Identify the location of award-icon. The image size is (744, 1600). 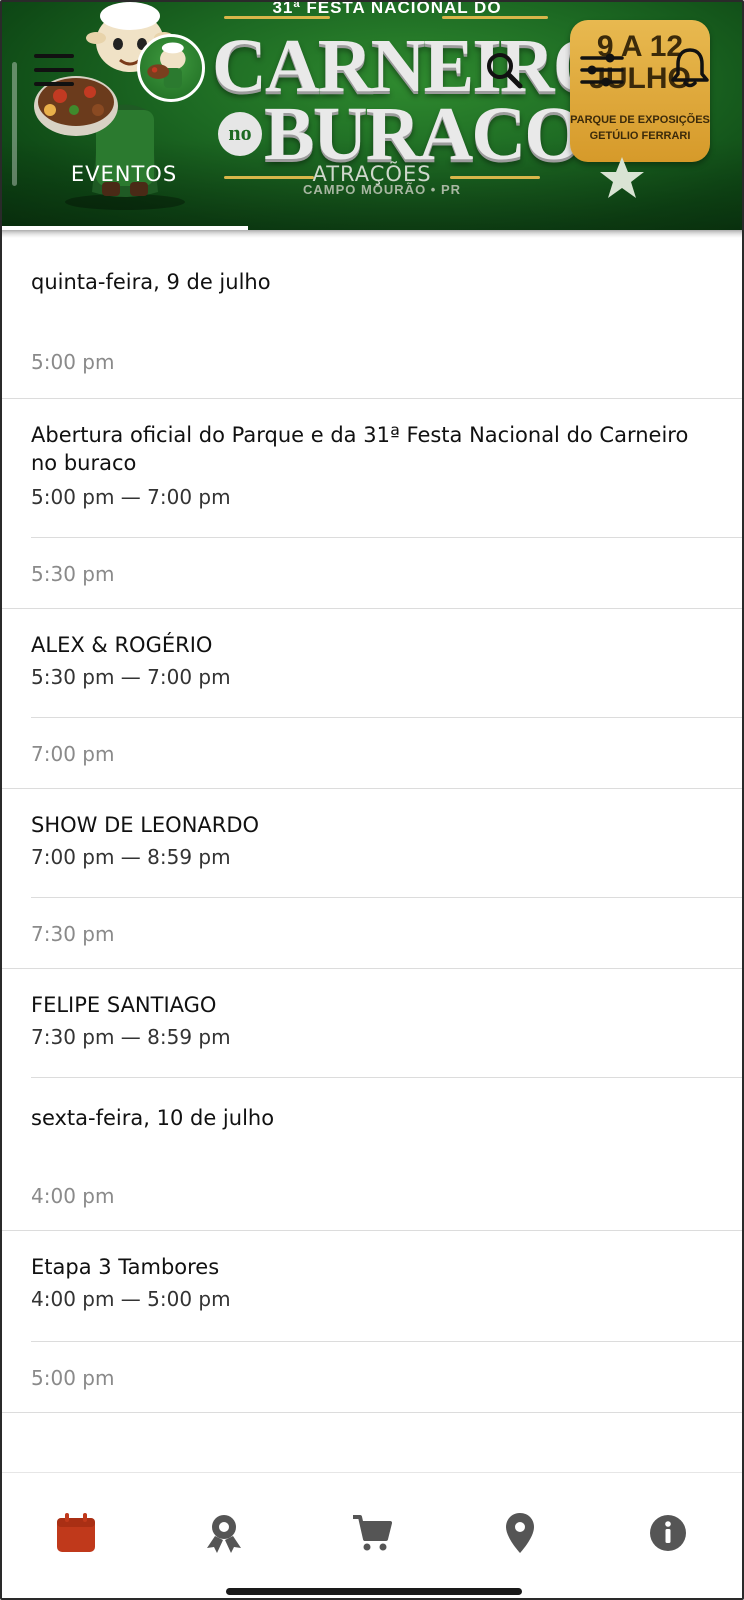
(224, 1534).